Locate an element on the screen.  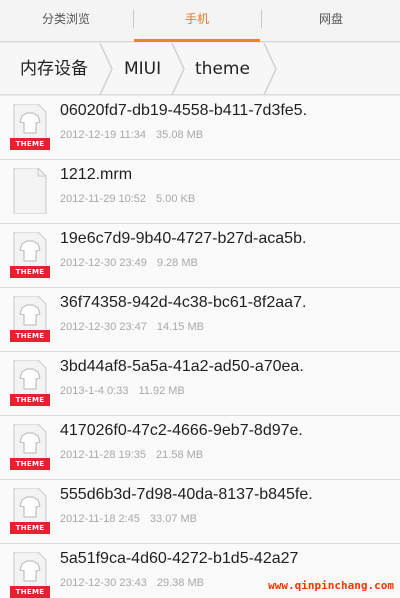
file-meta: 2012-11-28 19:35 21.58 MB is located at coordinates (131, 455).